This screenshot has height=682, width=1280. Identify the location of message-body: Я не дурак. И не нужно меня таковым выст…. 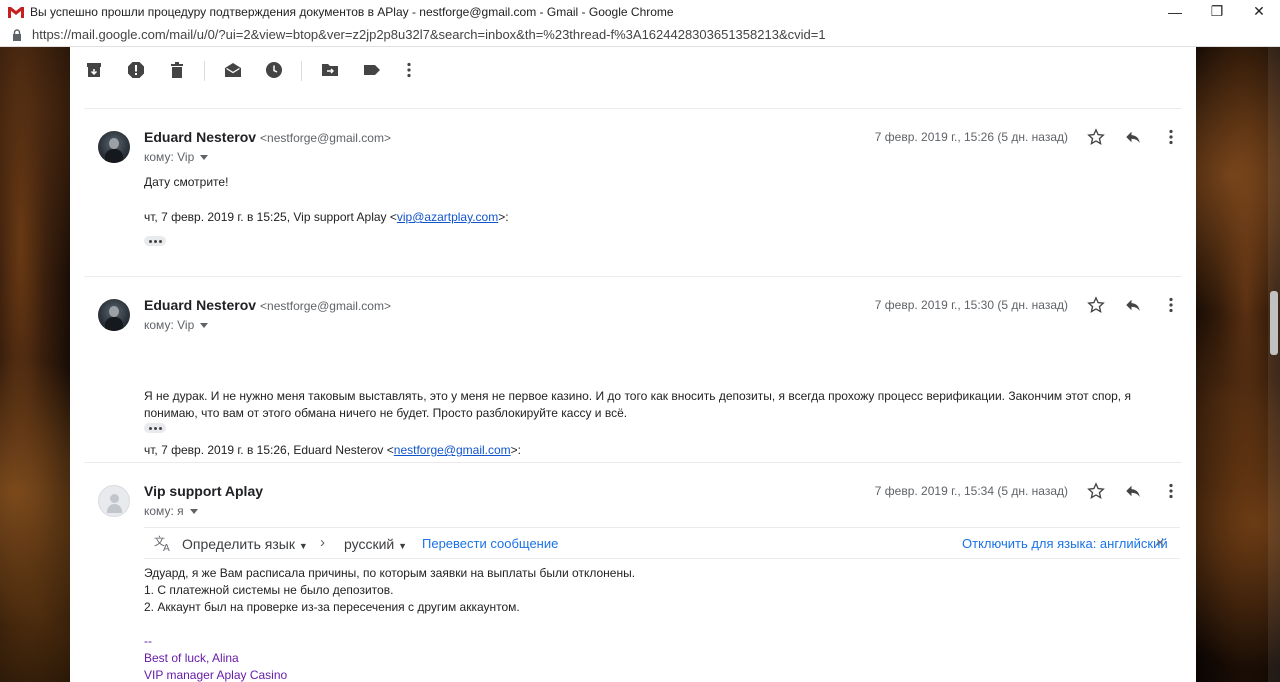
(637, 404).